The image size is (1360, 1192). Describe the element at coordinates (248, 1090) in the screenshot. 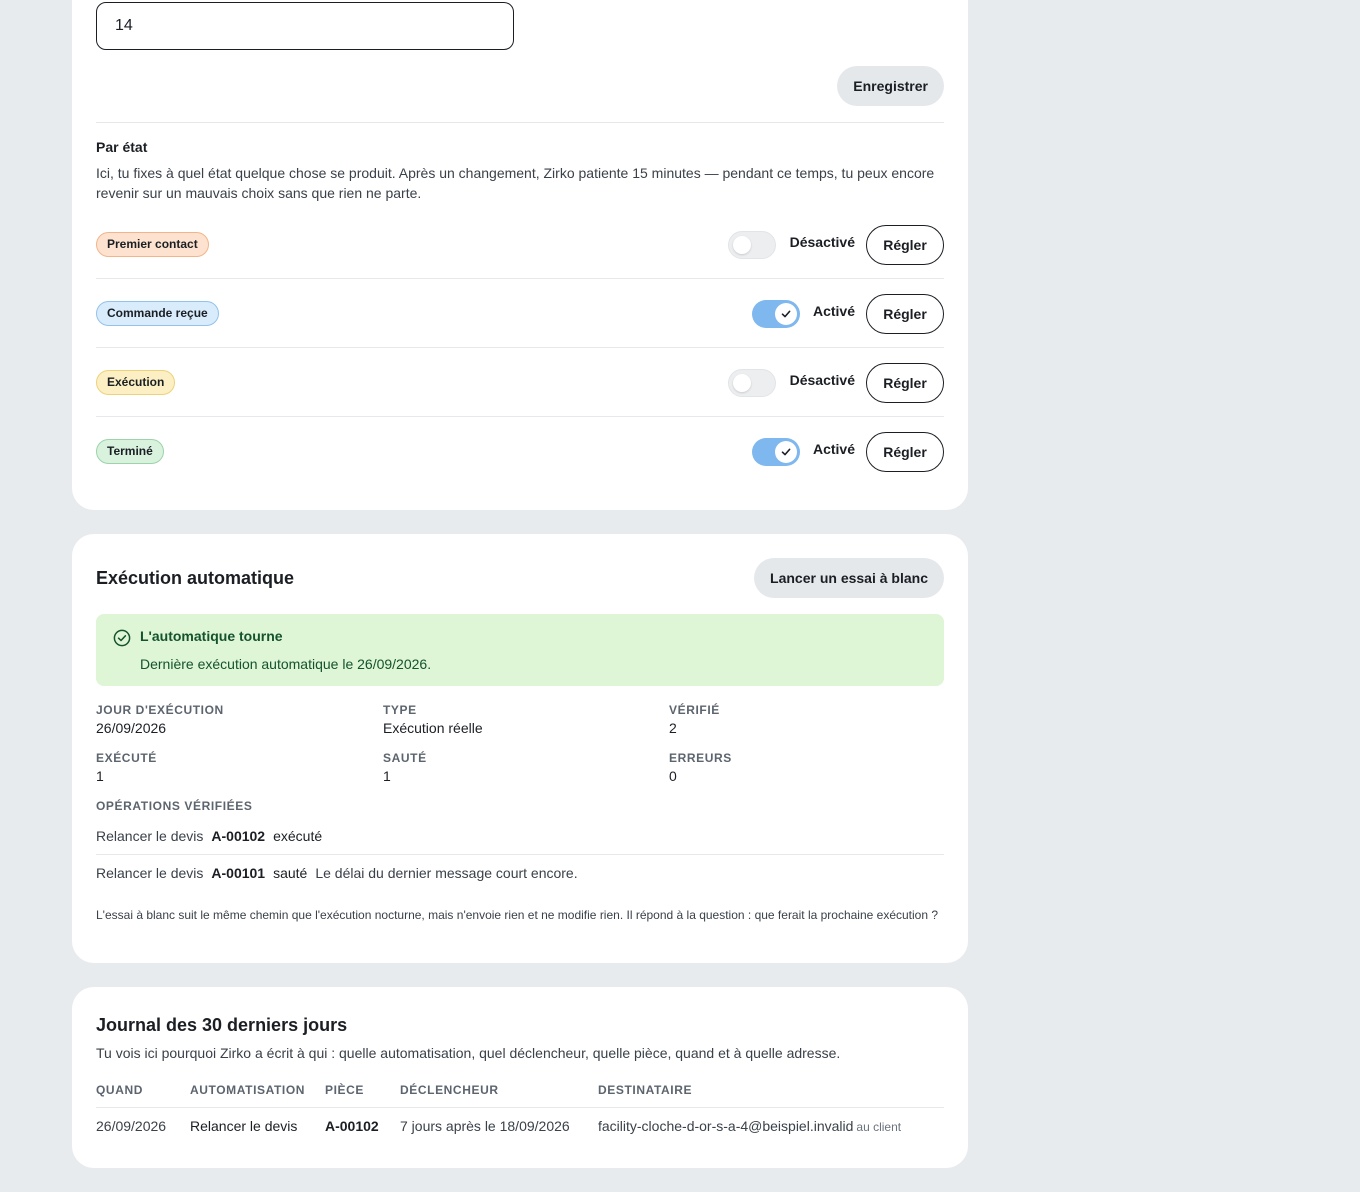

I see `column-header-automation: AUTOMATISATION` at that location.